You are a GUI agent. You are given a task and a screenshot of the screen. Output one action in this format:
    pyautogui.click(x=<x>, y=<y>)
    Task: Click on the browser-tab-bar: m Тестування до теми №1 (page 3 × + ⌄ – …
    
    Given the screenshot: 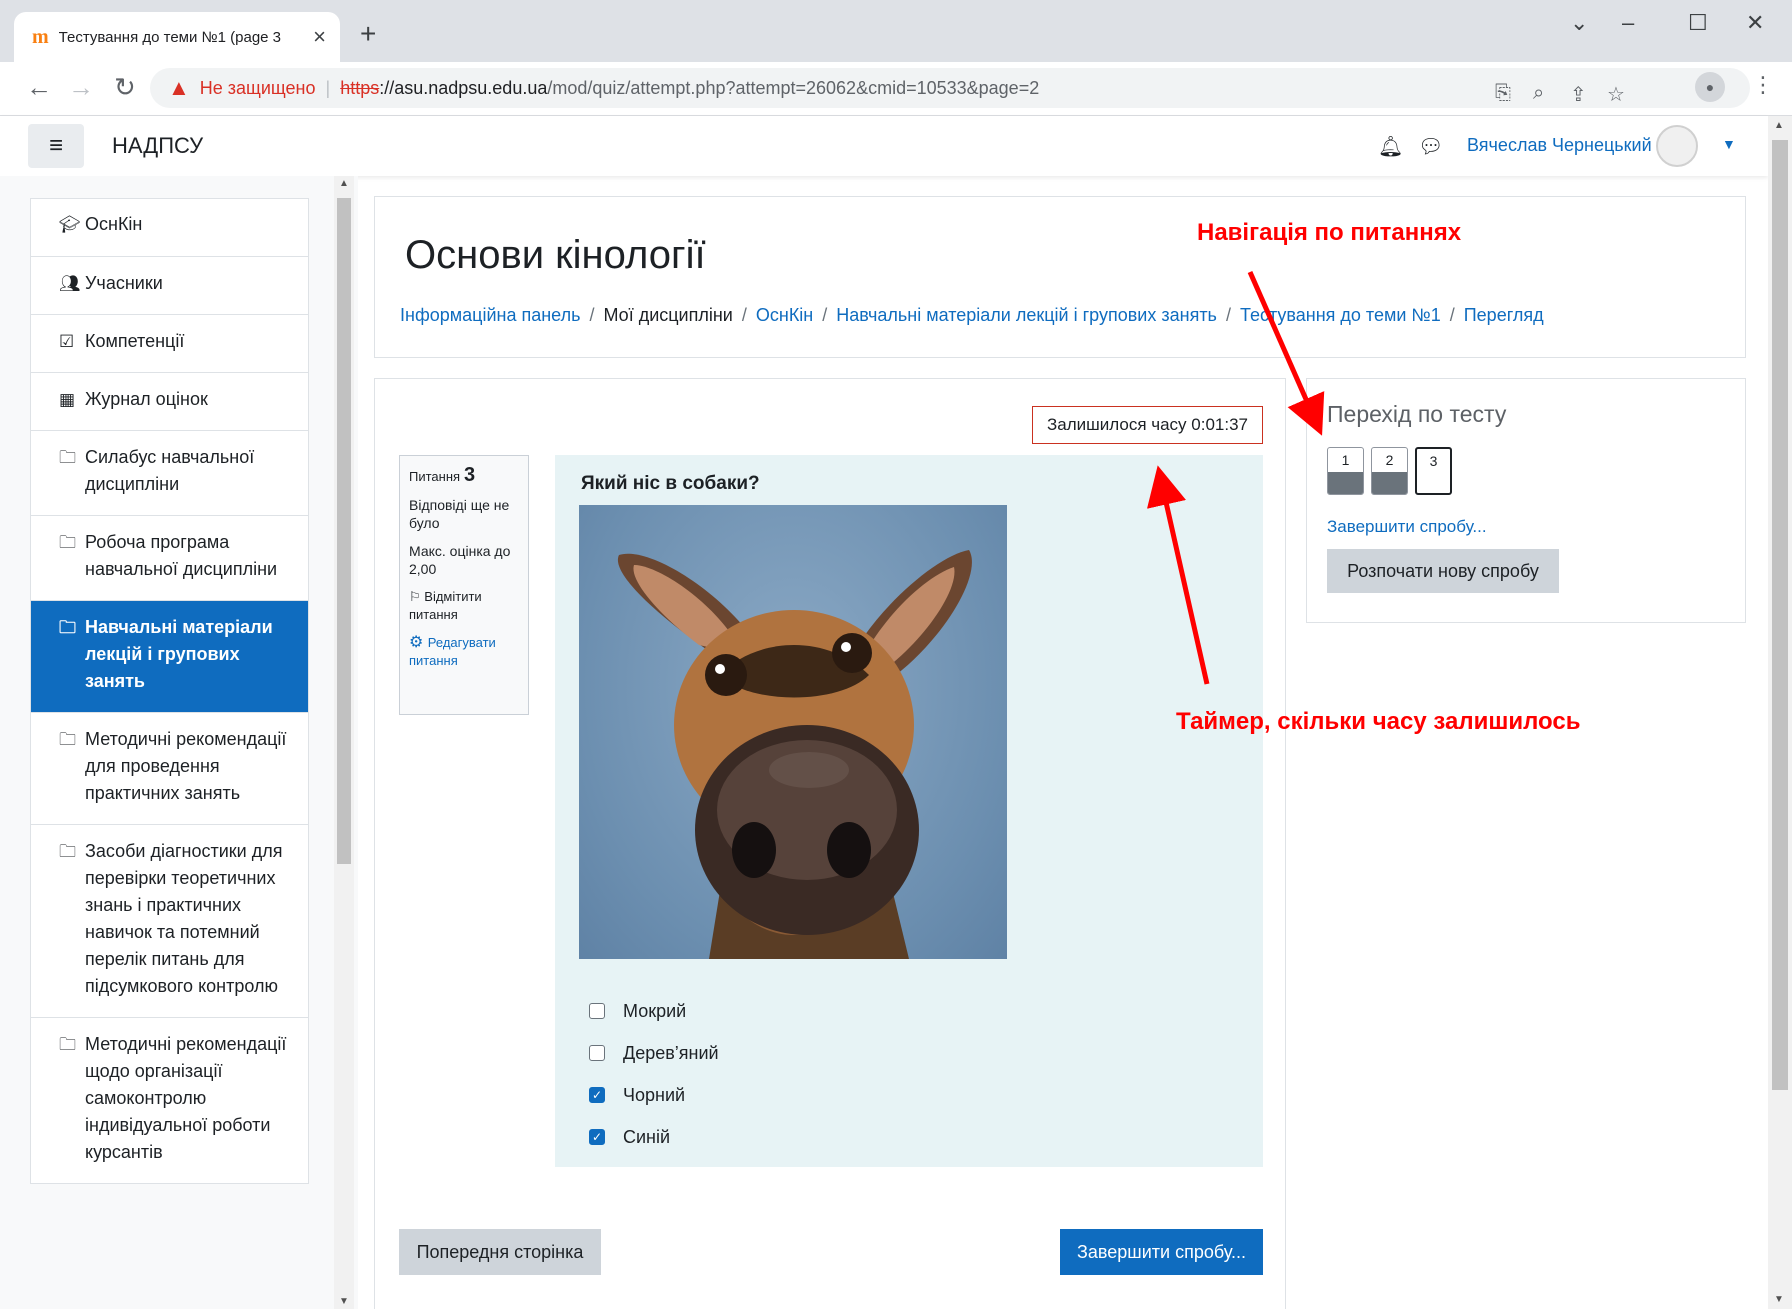 What is the action you would take?
    pyautogui.click(x=896, y=31)
    